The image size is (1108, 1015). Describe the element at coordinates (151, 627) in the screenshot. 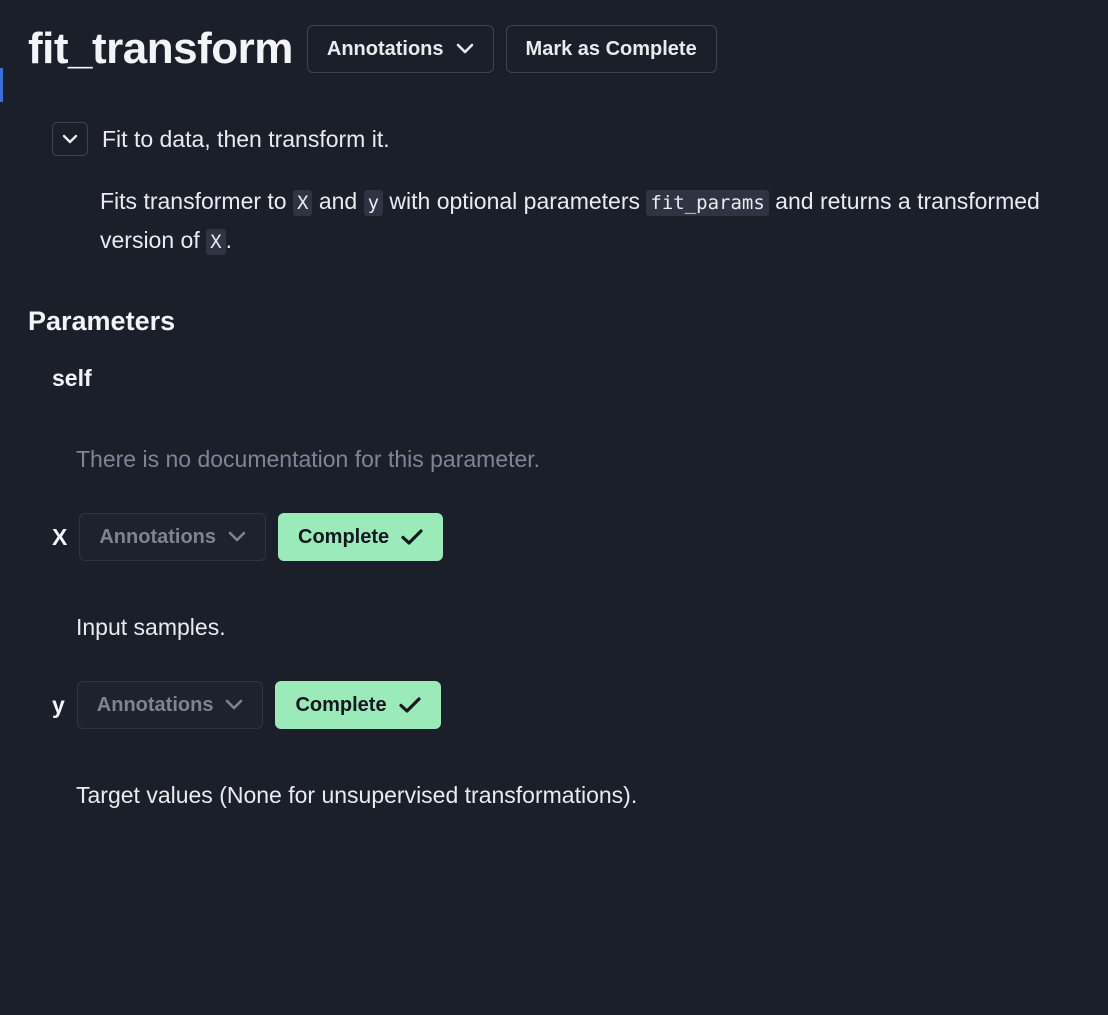

I see `param-doc-x: Input samples.` at that location.